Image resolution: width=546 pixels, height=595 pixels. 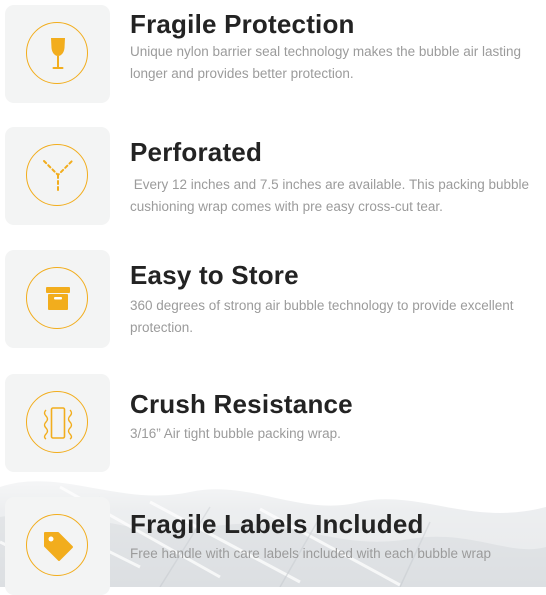 I want to click on feature-title: Easy to Store, so click(x=214, y=275).